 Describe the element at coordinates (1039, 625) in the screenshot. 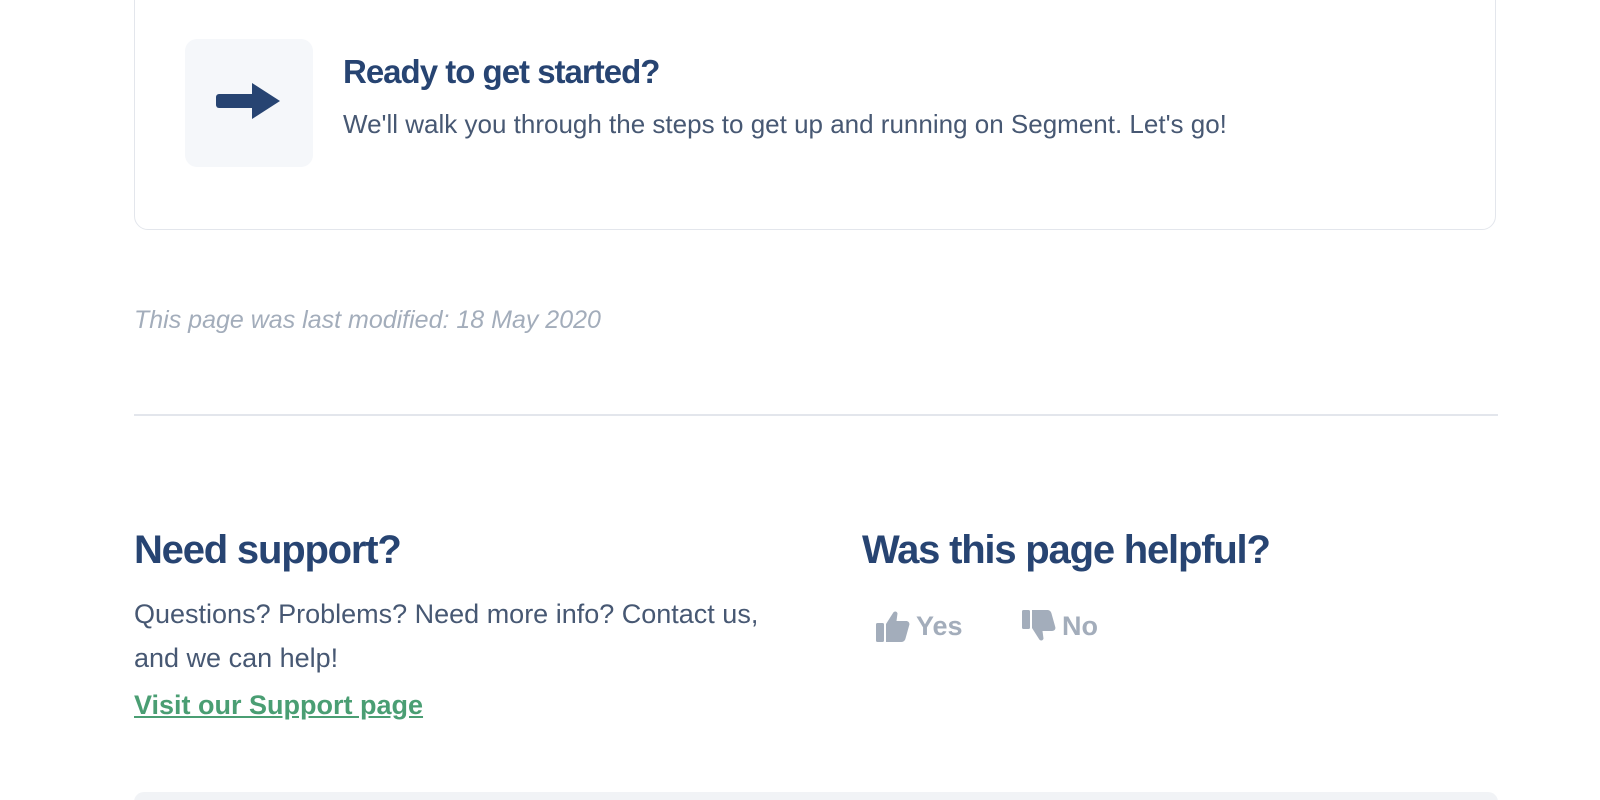

I see `thumbs-down-icon` at that location.